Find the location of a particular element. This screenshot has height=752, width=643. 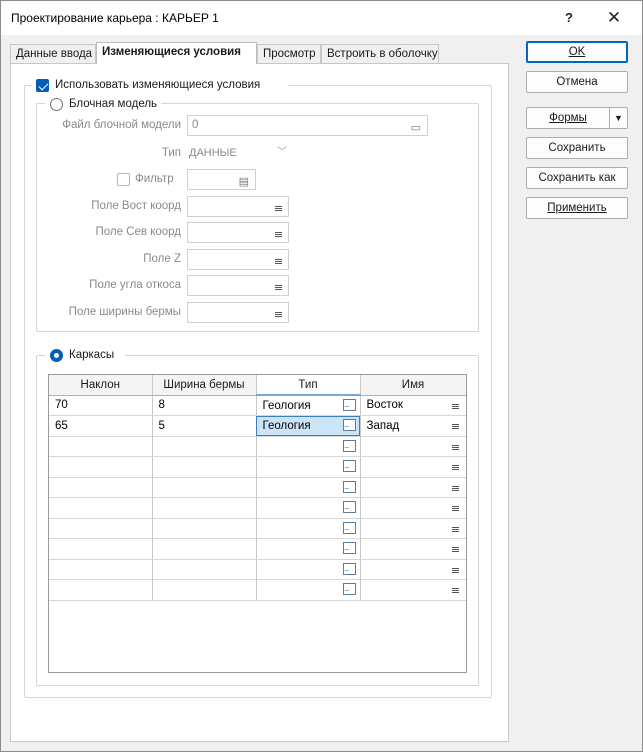

table-row: 70 8 Геология Восток is located at coordinates (257, 405).